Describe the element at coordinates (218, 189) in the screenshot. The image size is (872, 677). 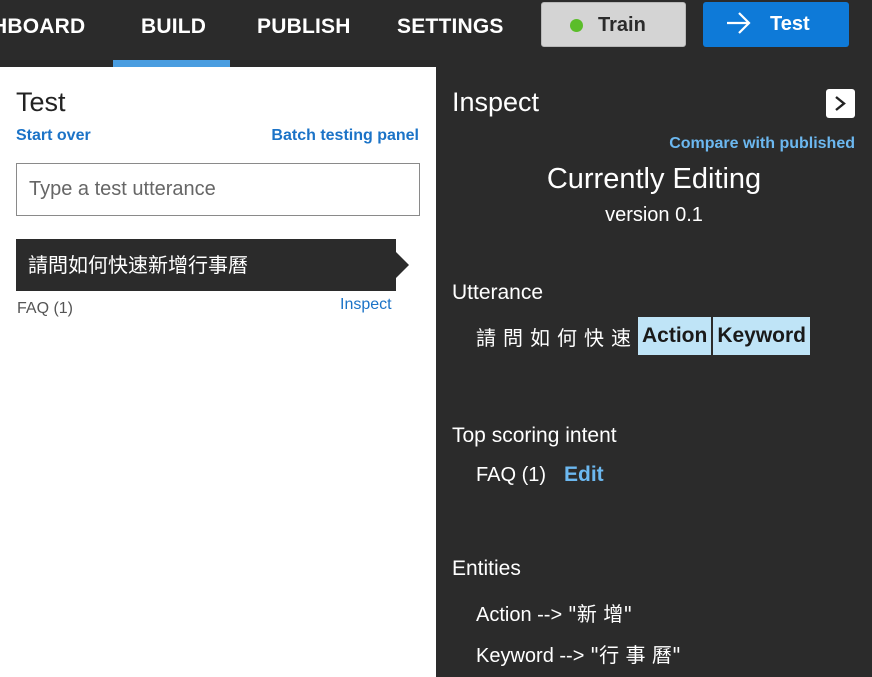
I see `test-utterance-input` at that location.